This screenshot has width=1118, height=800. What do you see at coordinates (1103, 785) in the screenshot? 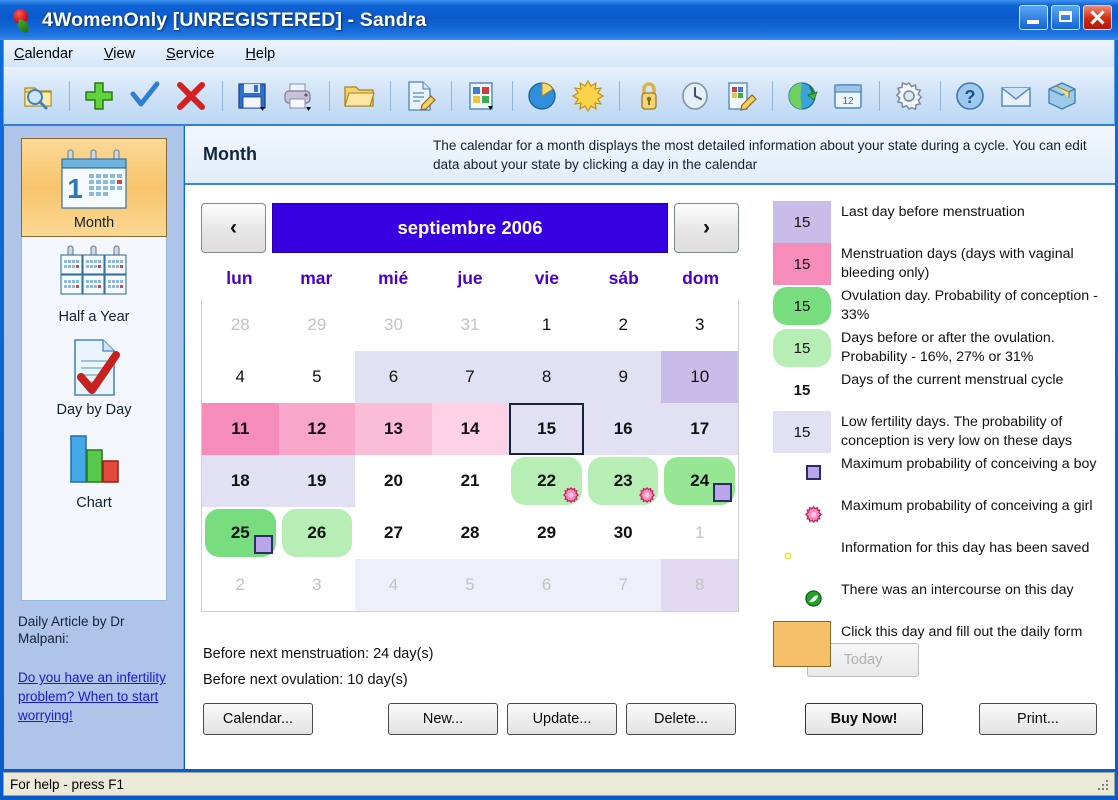
I see `resize-grip-icon` at bounding box center [1103, 785].